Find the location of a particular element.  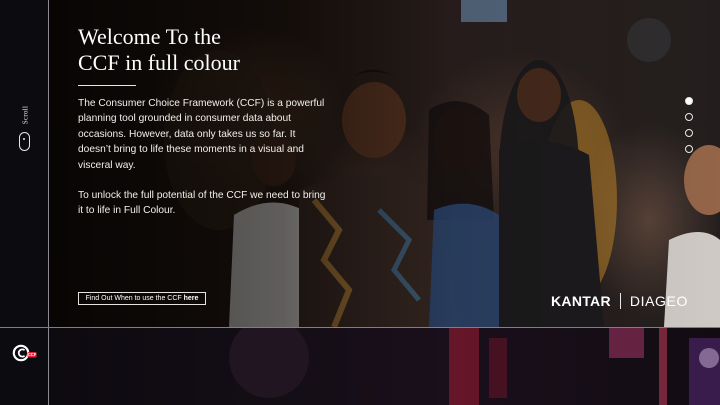

diageo-logo: DIAGEO is located at coordinates (658, 301).